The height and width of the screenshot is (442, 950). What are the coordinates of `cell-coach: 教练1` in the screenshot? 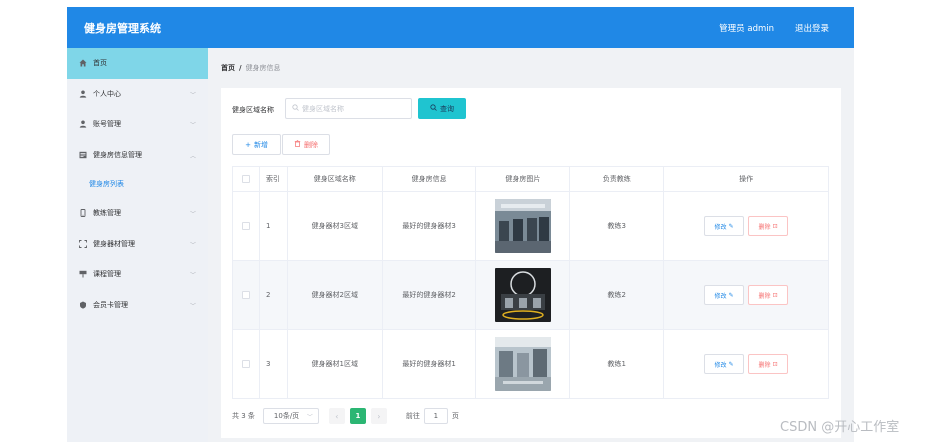 It's located at (617, 364).